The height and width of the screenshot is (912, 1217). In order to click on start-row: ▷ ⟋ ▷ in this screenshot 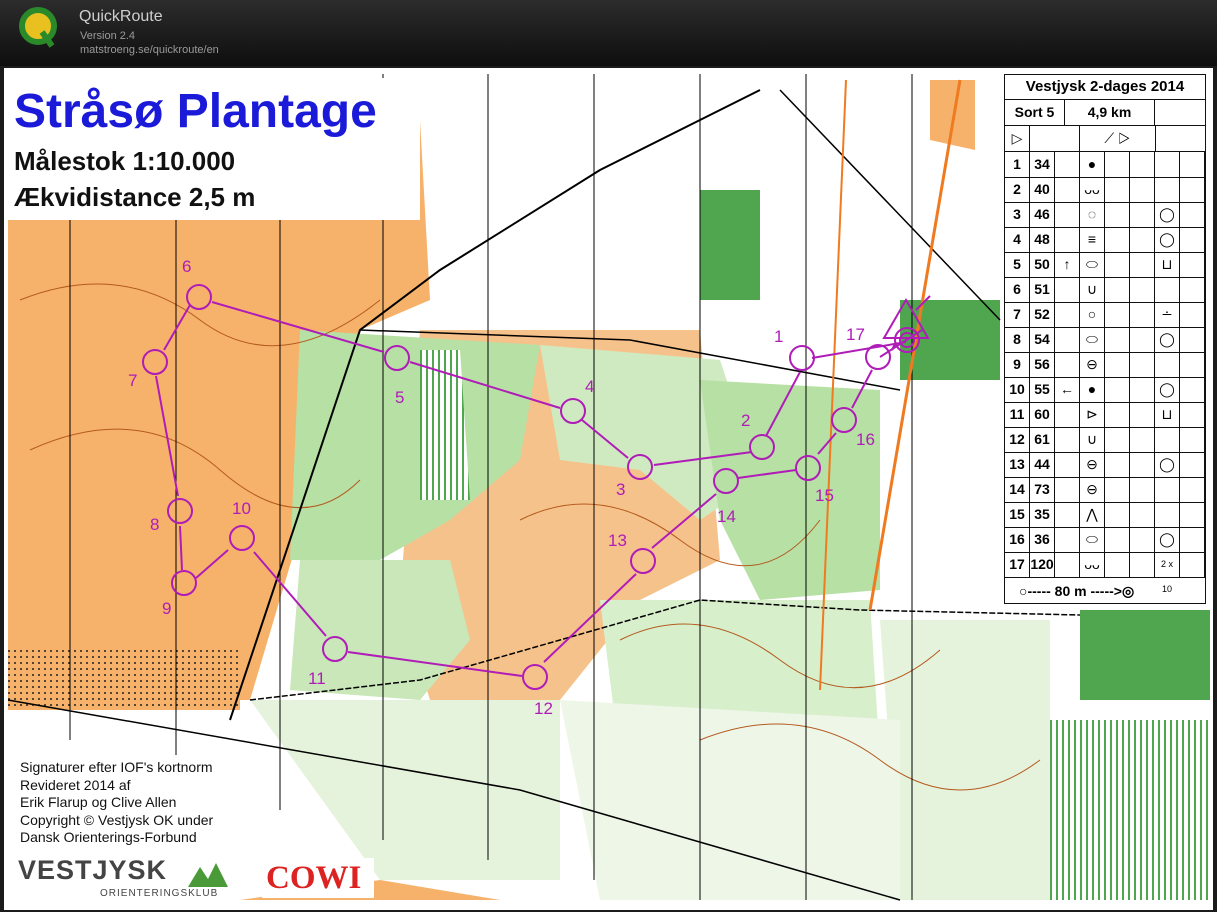, I will do `click(1105, 139)`.